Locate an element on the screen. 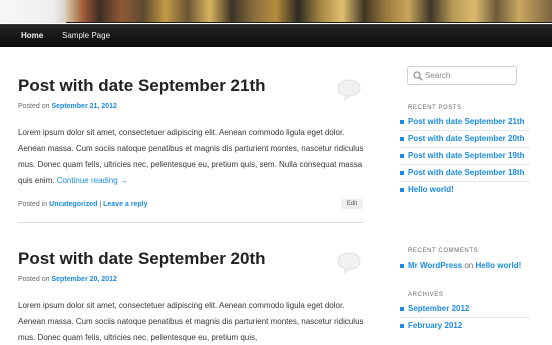  banner-left-fade is located at coordinates (33, 11).